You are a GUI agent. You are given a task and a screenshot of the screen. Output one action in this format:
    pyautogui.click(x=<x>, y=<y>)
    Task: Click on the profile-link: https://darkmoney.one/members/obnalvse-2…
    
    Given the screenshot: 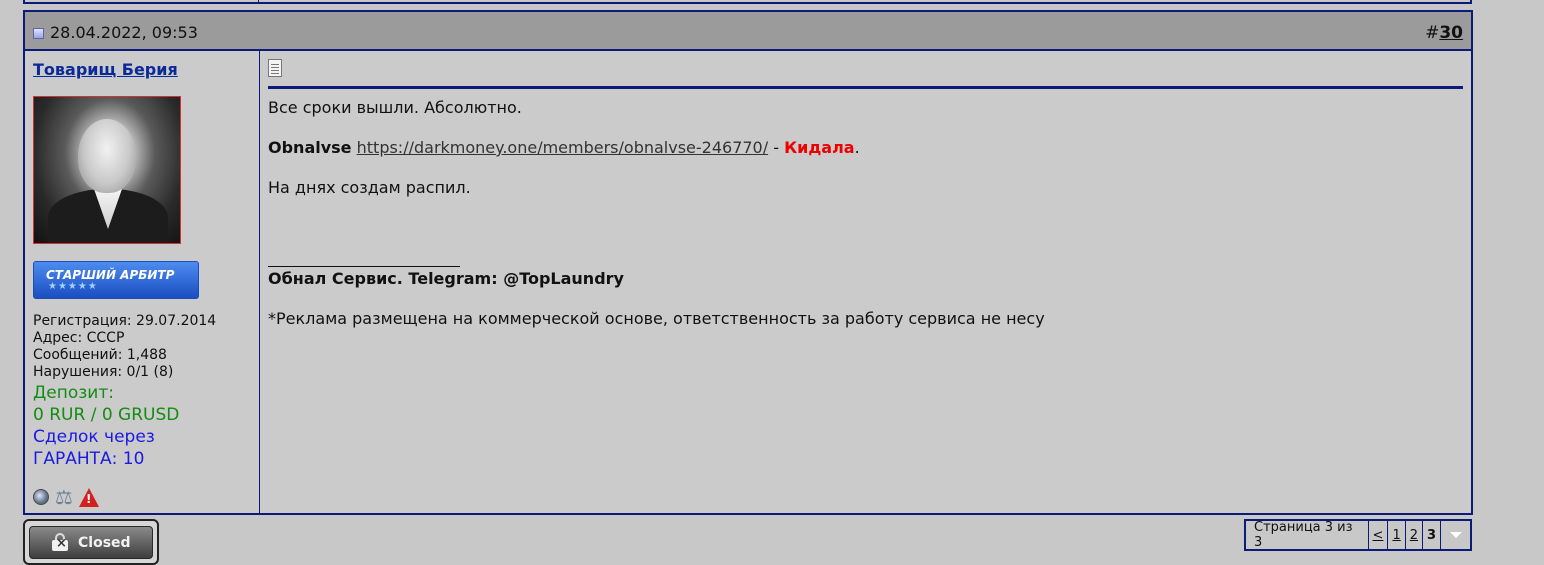 What is the action you would take?
    pyautogui.click(x=563, y=147)
    